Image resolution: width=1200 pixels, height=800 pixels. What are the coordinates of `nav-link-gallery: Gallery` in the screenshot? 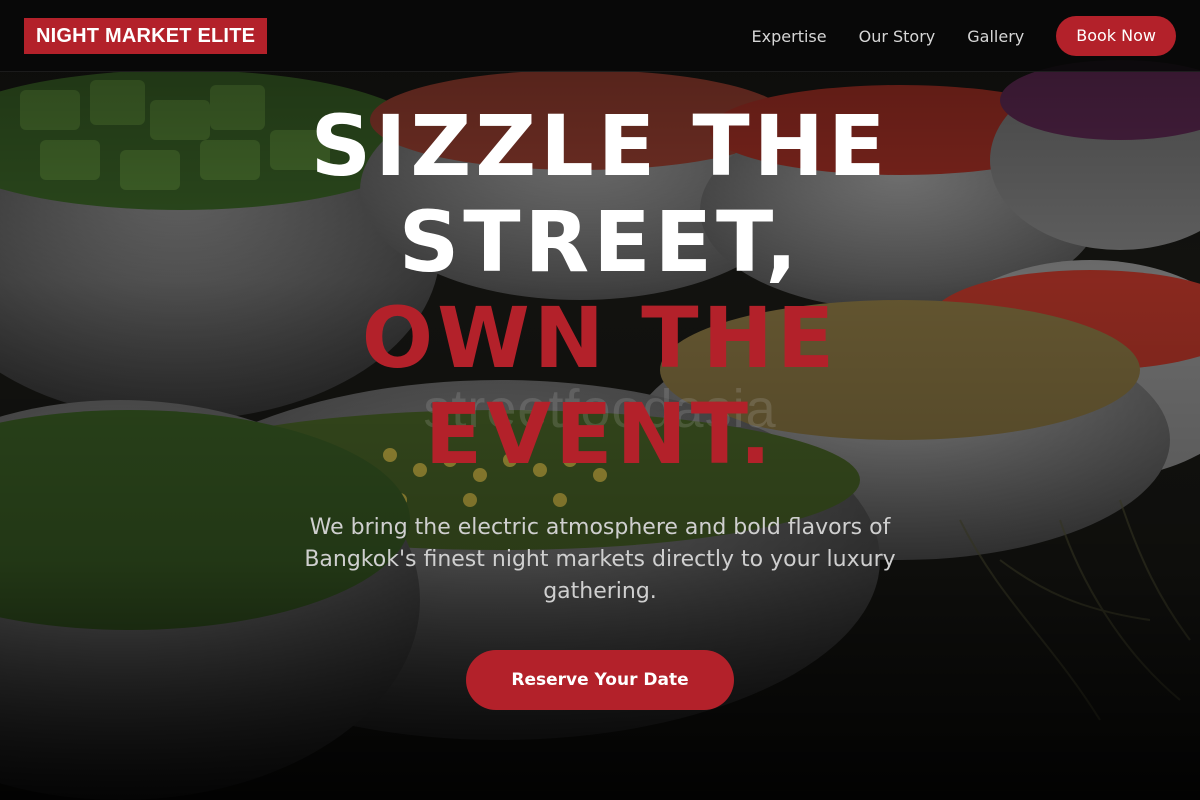 It's located at (995, 36).